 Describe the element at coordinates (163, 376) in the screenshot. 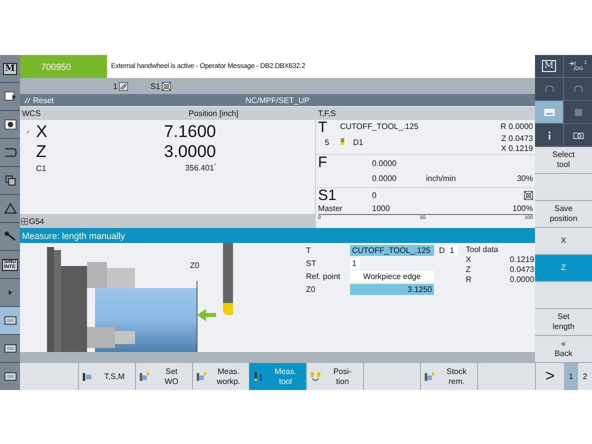

I see `softkey: Set WO` at that location.